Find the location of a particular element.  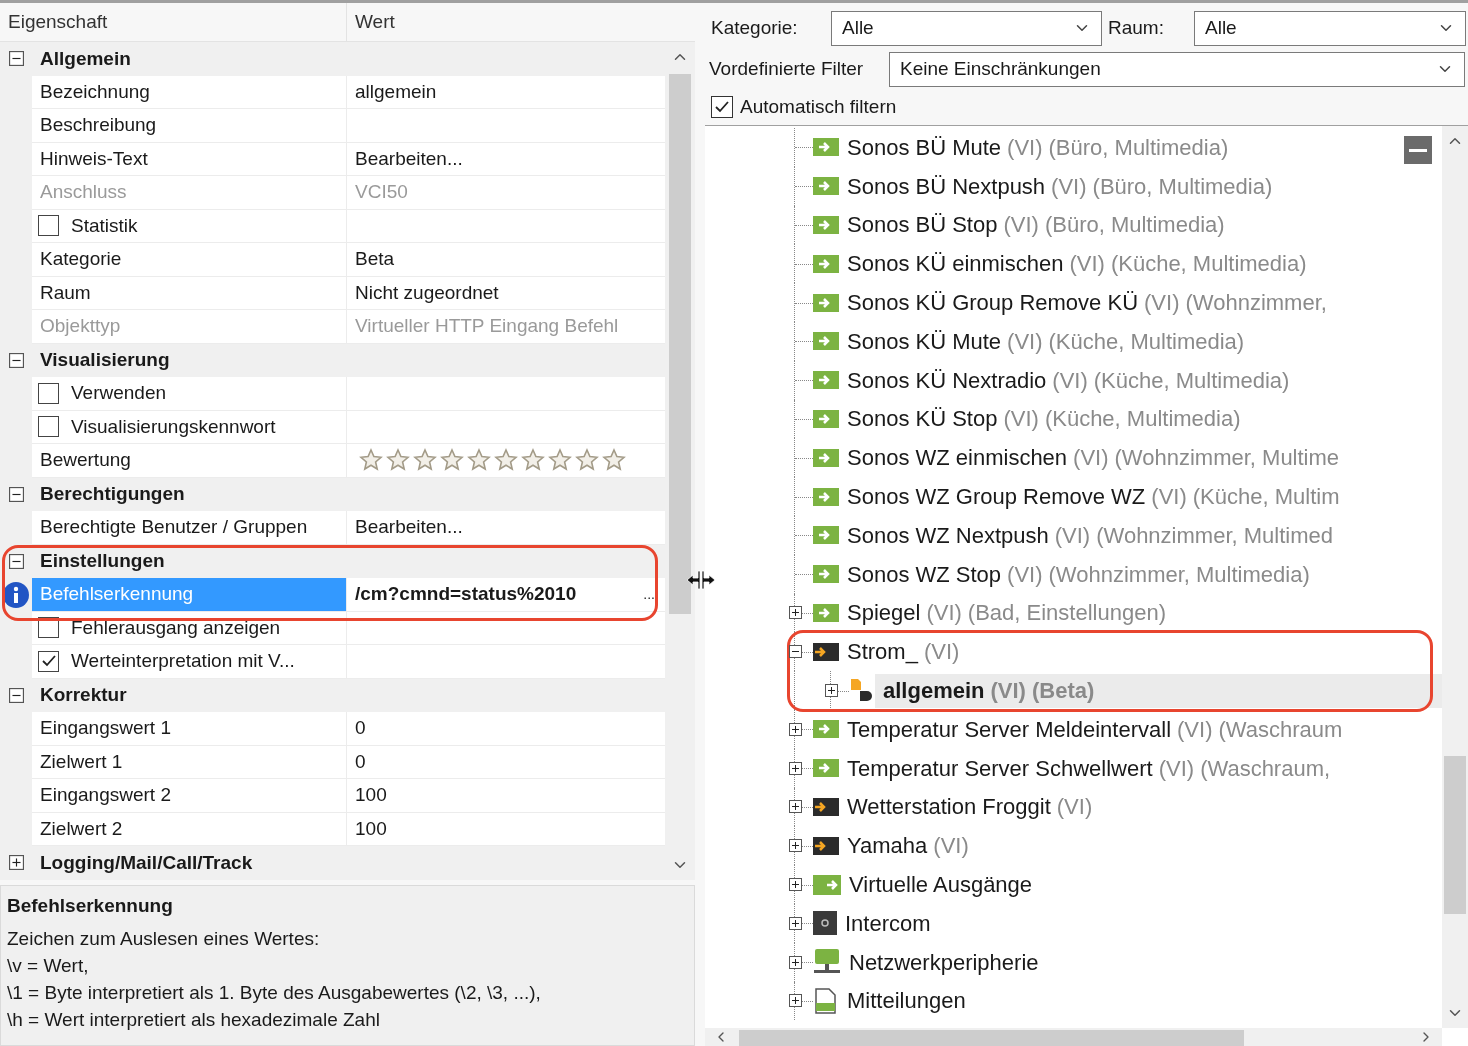

vertical-scrollbar is located at coordinates (1455, 577).